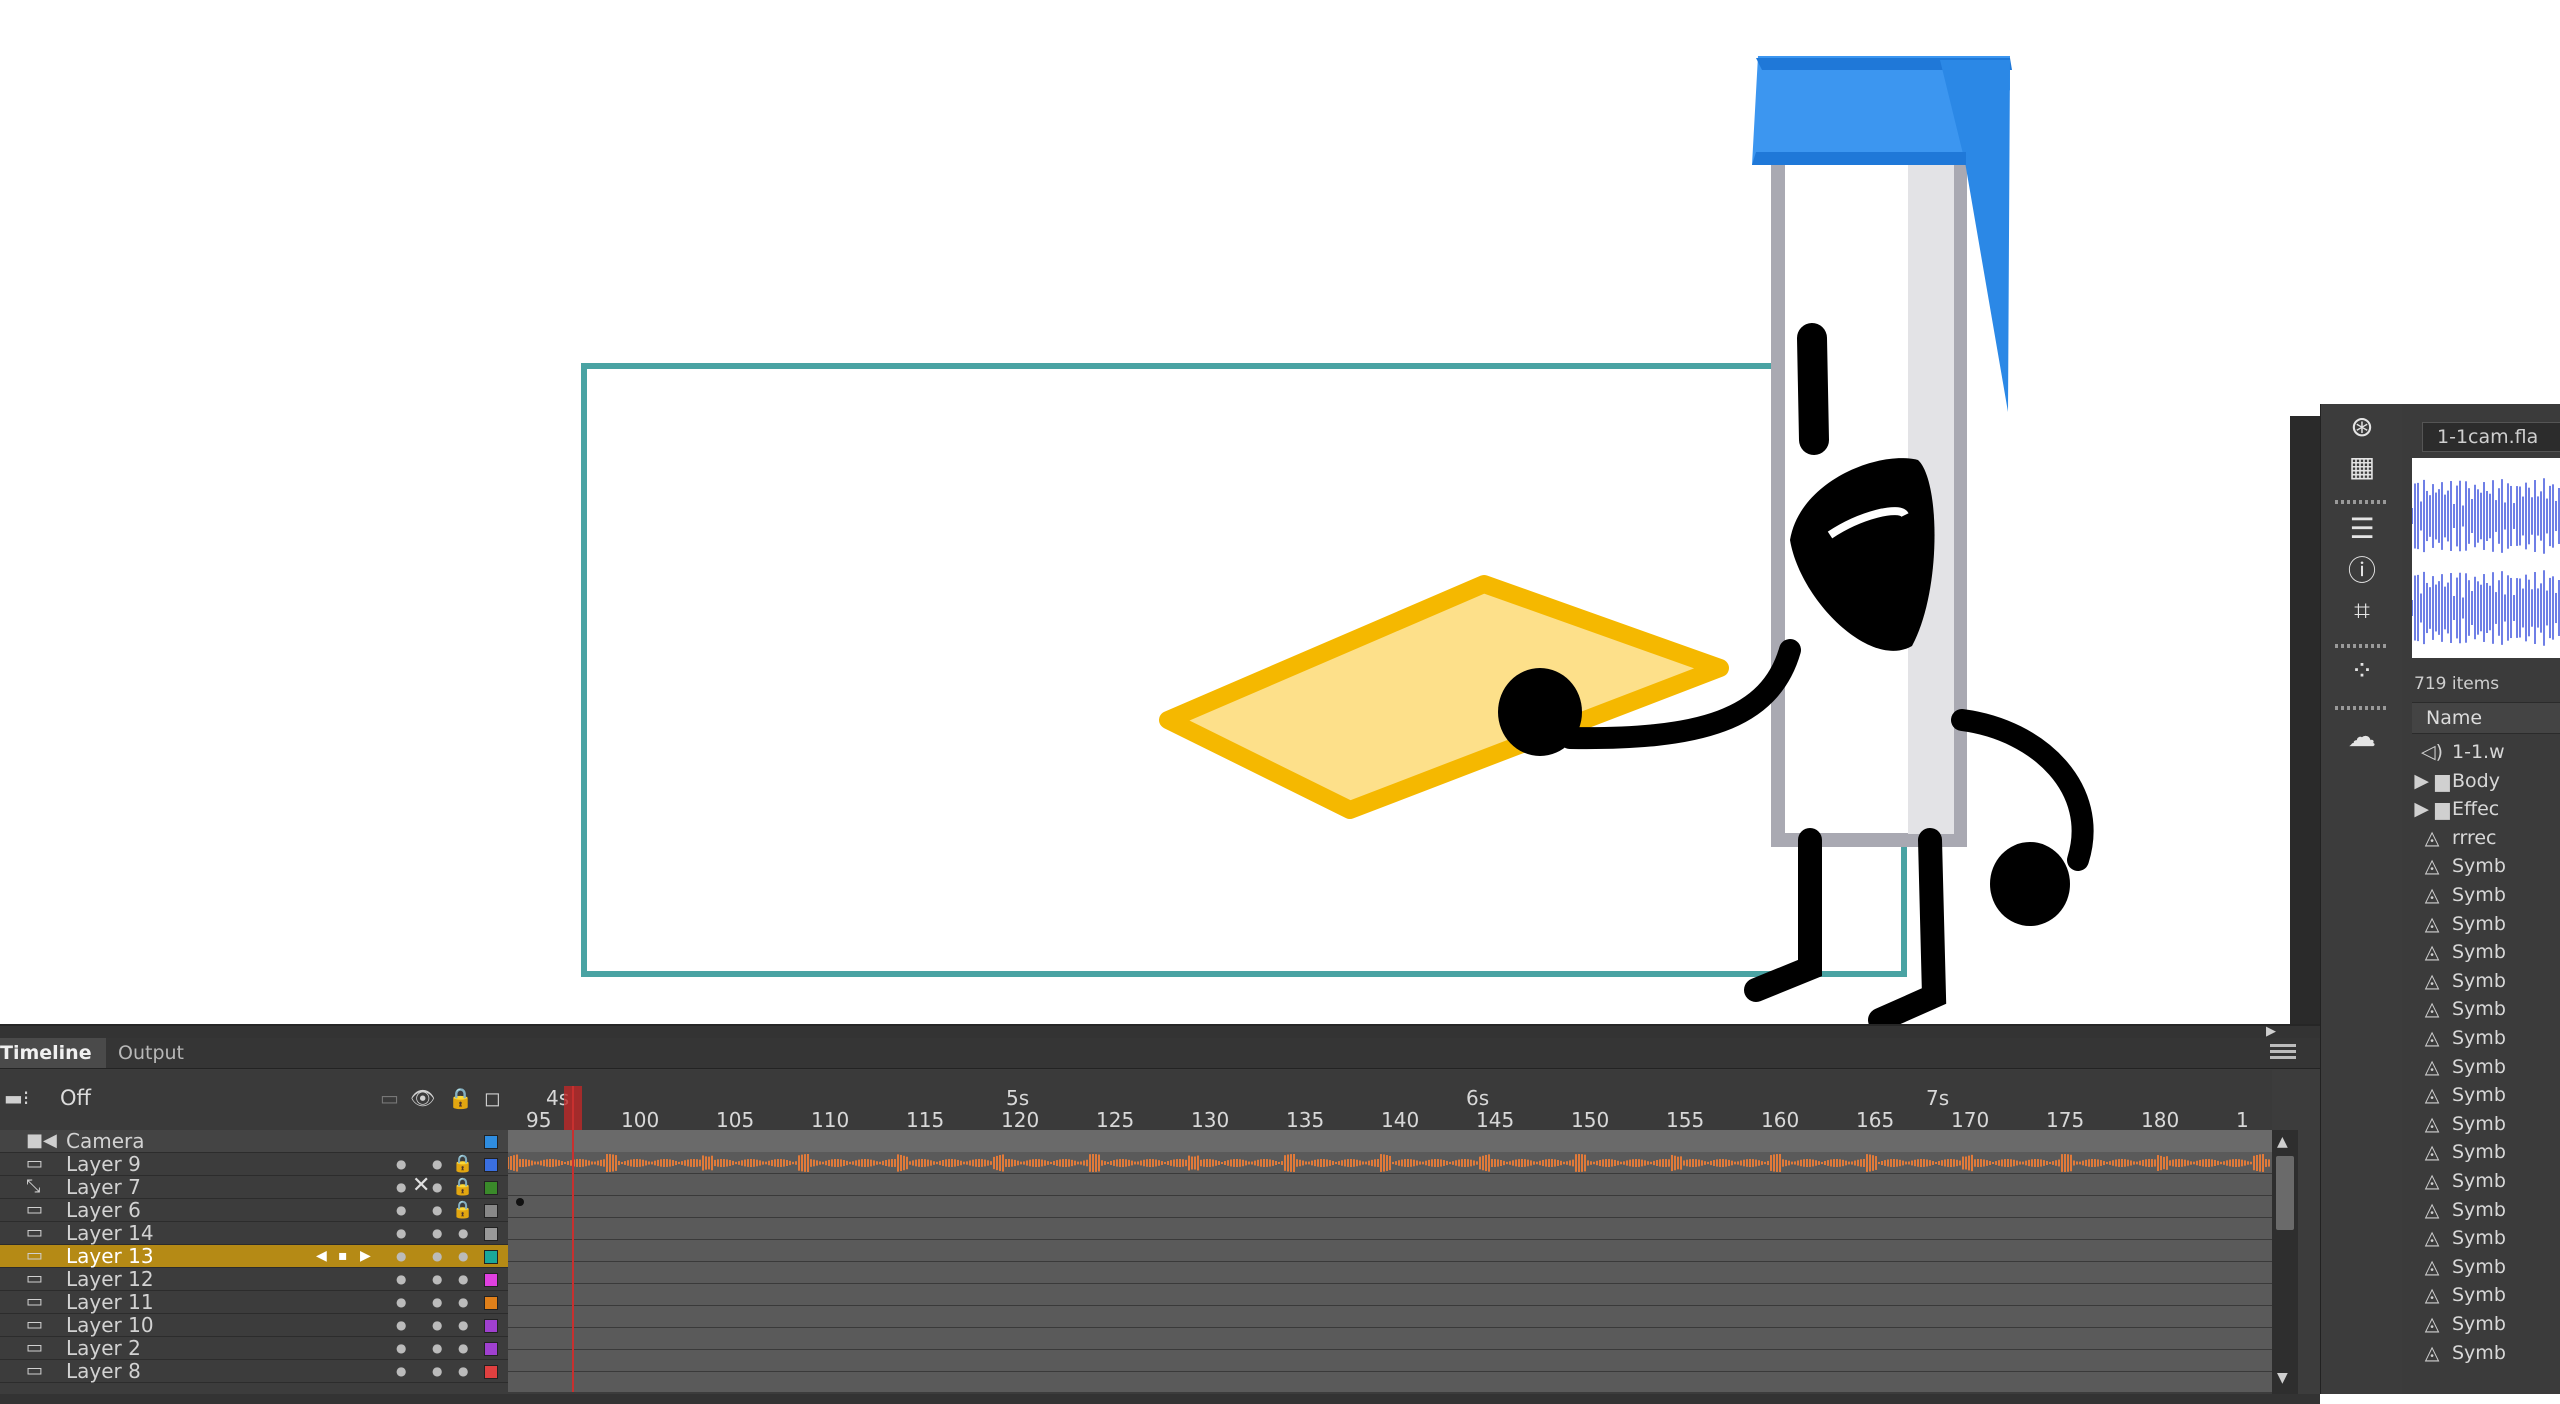 The height and width of the screenshot is (1404, 2560). Describe the element at coordinates (1390, 1141) in the screenshot. I see `camera-frame-row` at that location.